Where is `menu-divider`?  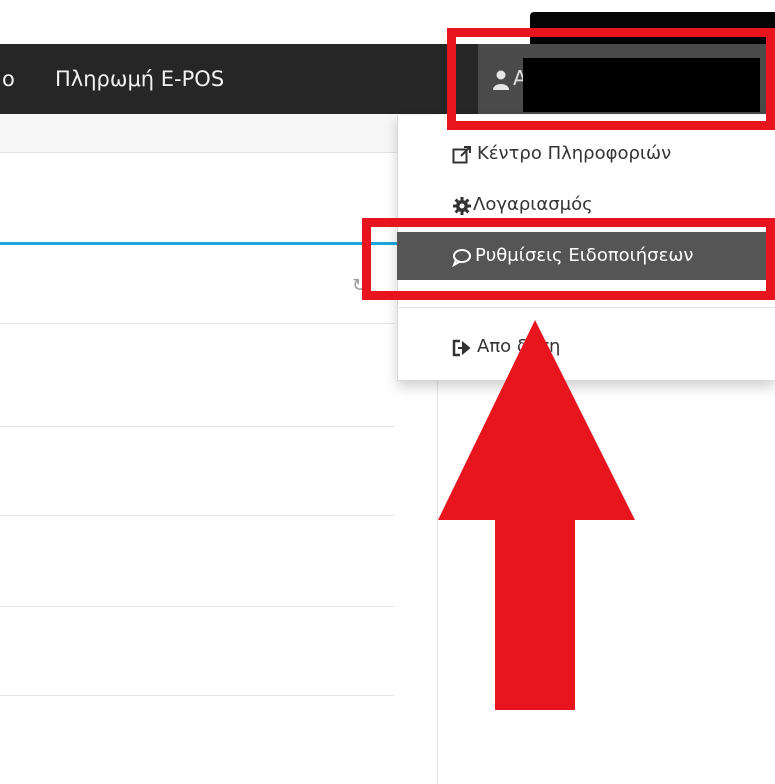 menu-divider is located at coordinates (586, 307).